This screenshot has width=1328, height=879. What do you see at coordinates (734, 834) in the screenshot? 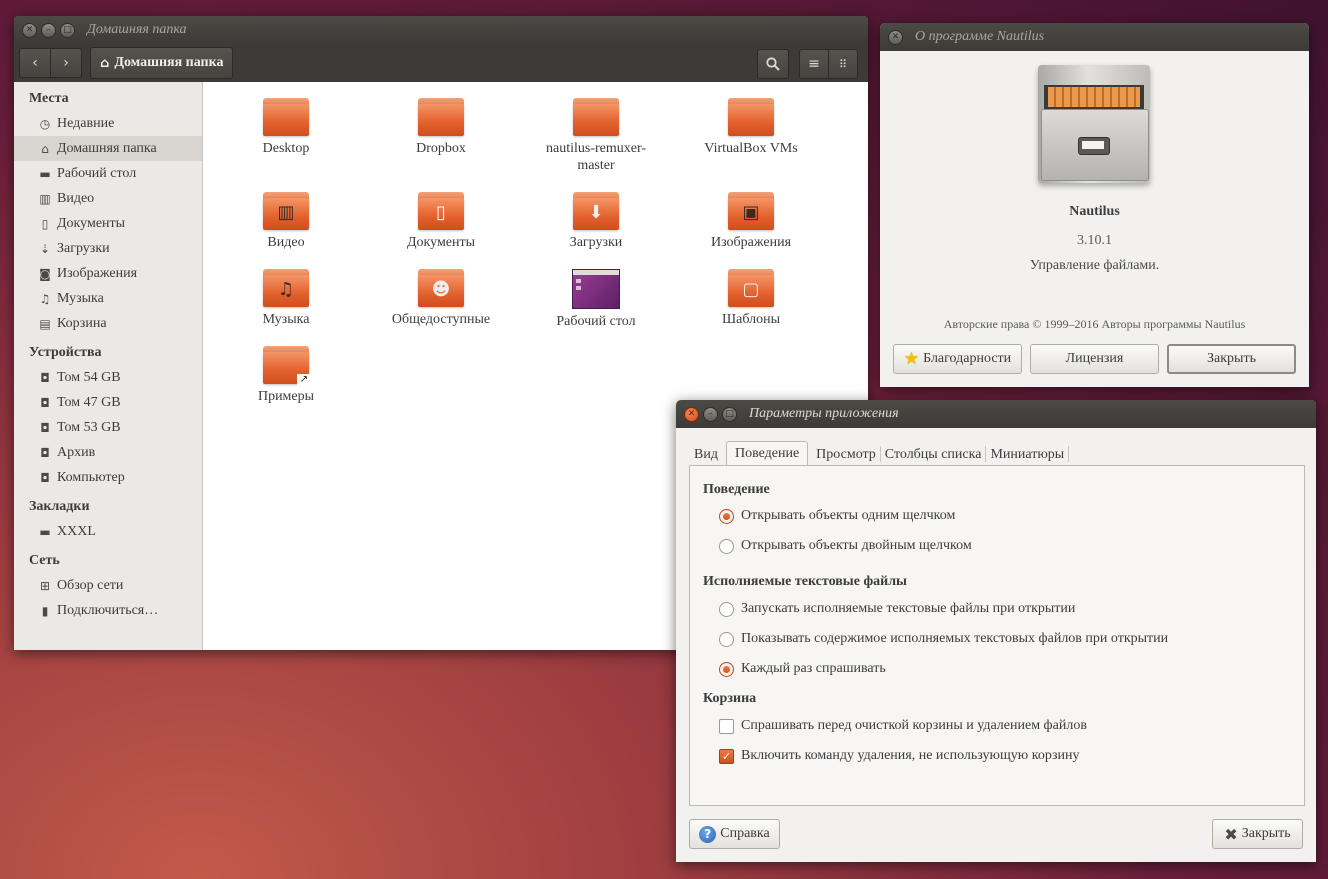
I see `help-button: ? Справка` at bounding box center [734, 834].